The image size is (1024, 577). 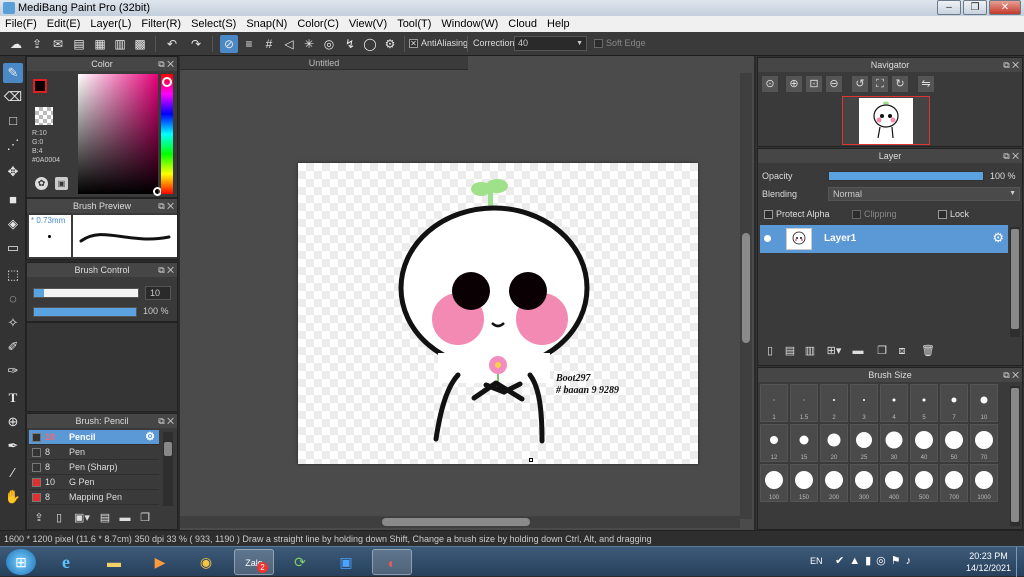 I want to click on brush-size-cell: 20, so click(x=834, y=443).